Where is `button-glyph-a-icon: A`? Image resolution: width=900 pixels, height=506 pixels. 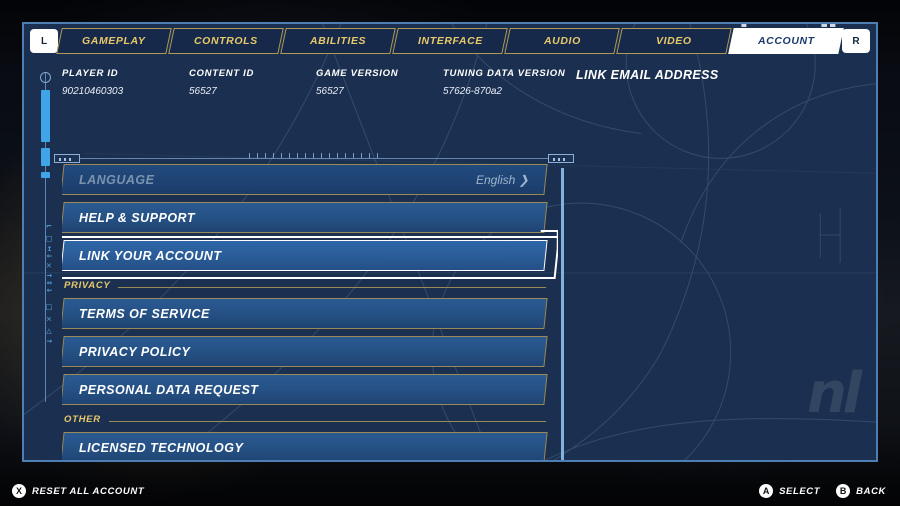
button-glyph-a-icon: A is located at coordinates (766, 491).